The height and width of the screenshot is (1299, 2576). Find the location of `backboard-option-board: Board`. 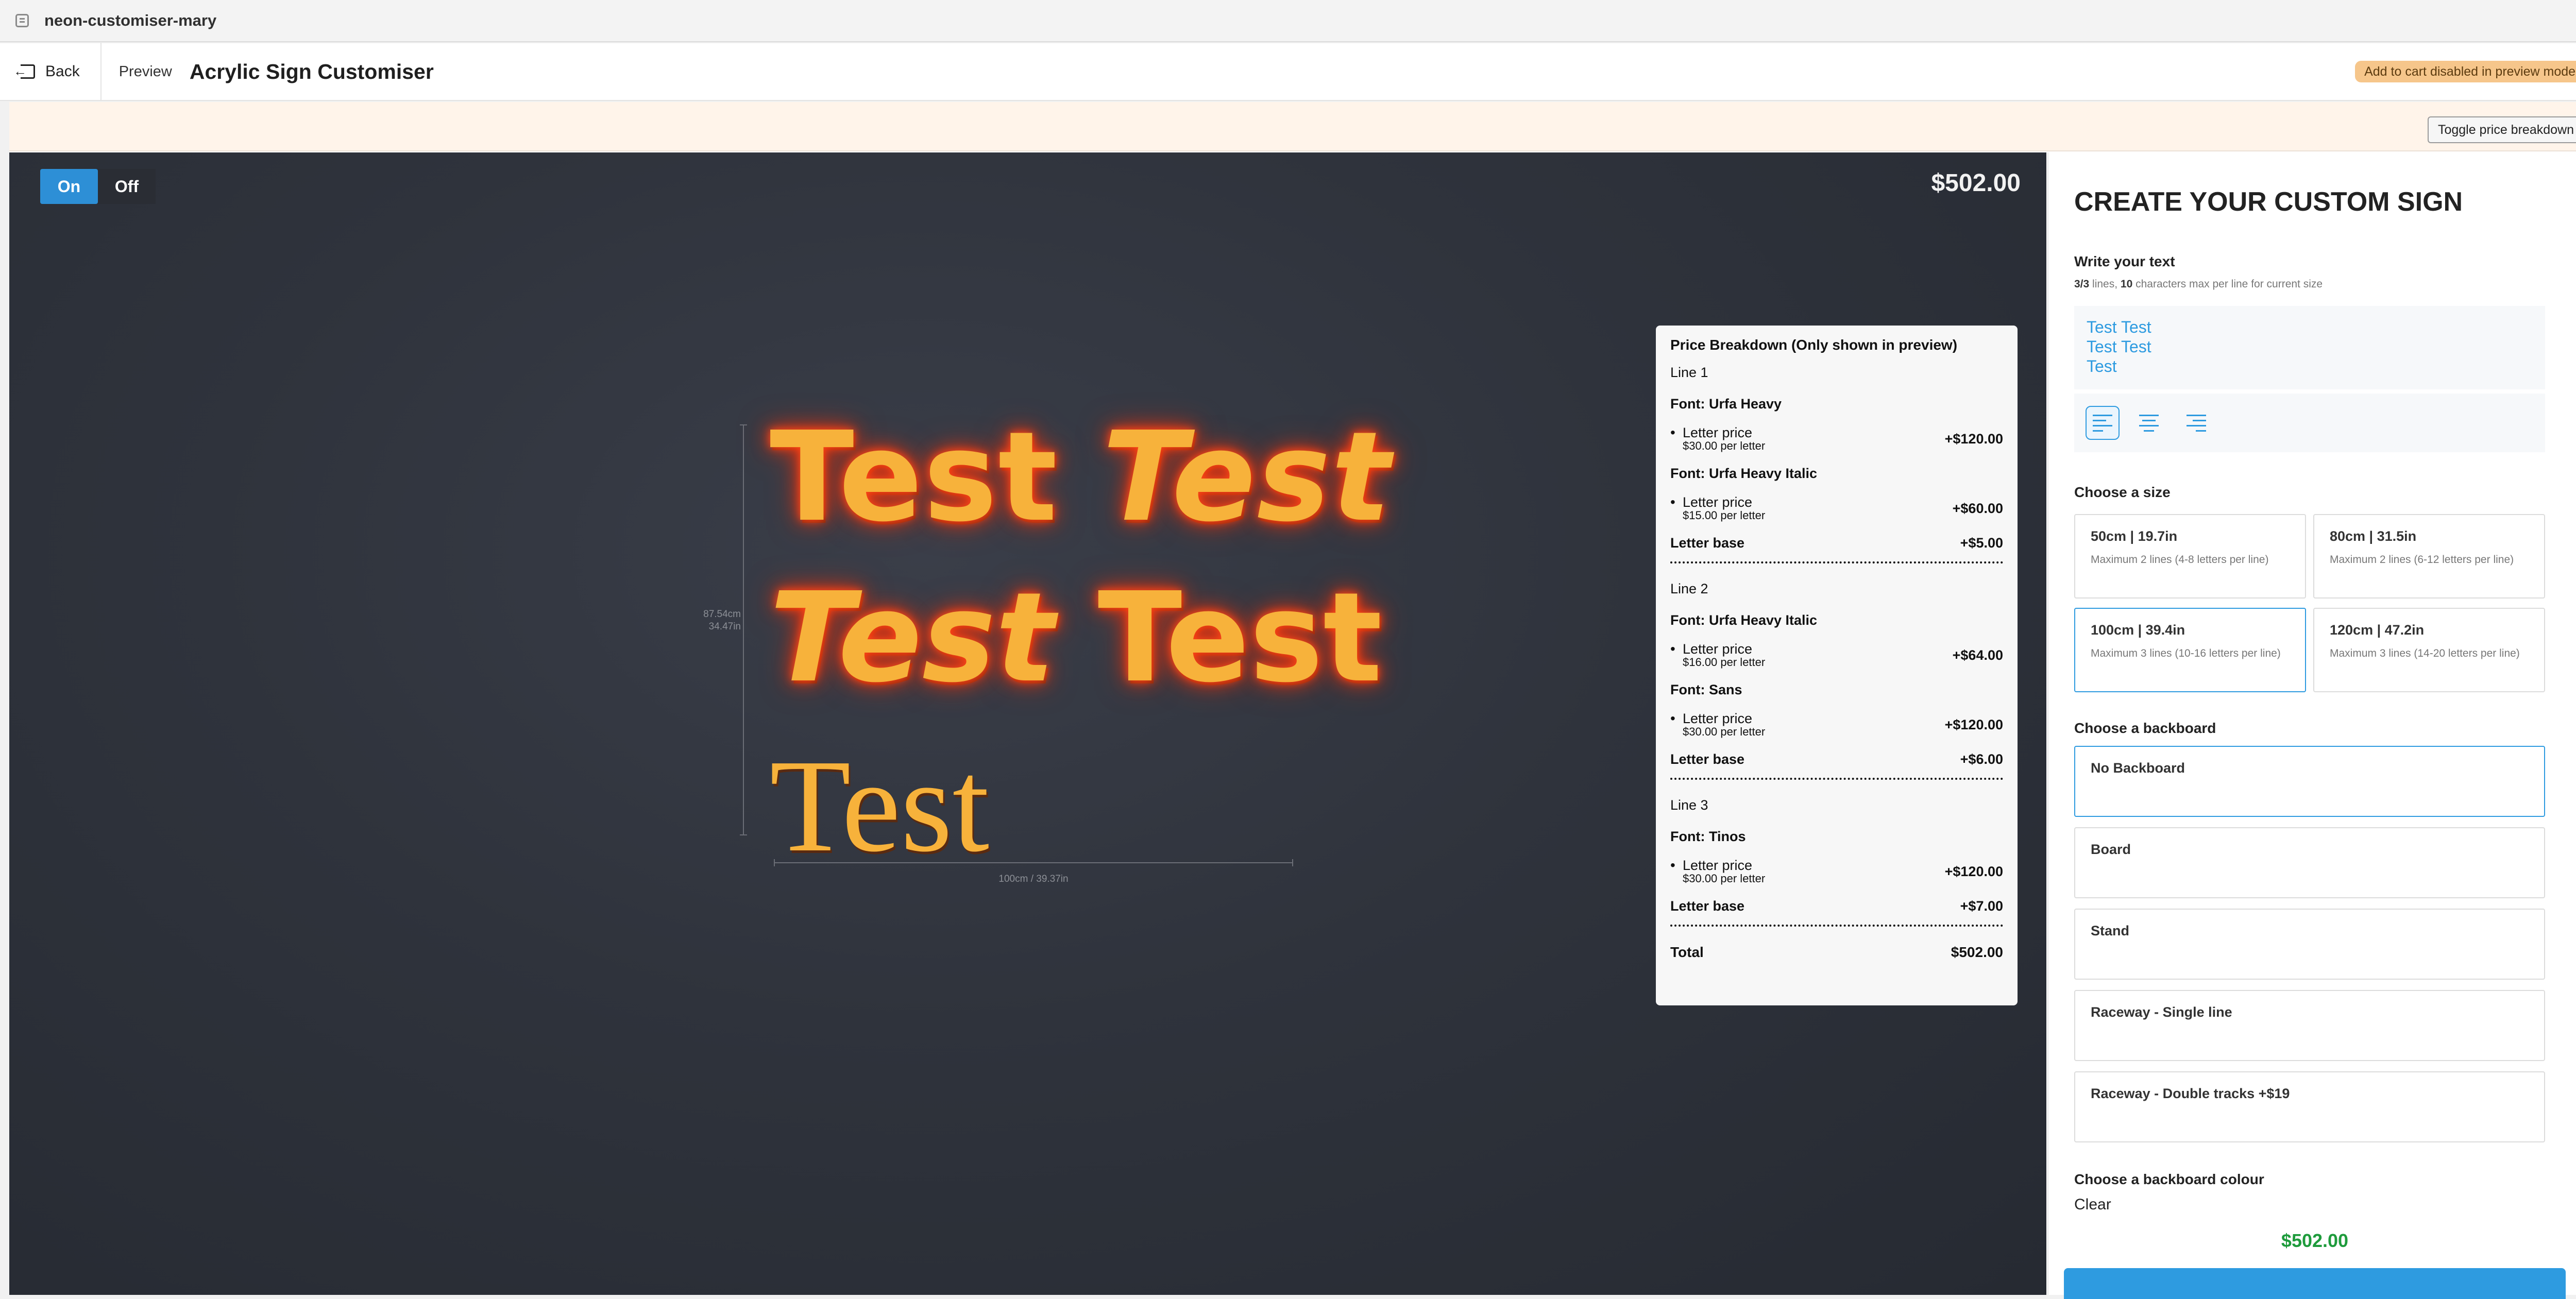

backboard-option-board: Board is located at coordinates (2309, 862).